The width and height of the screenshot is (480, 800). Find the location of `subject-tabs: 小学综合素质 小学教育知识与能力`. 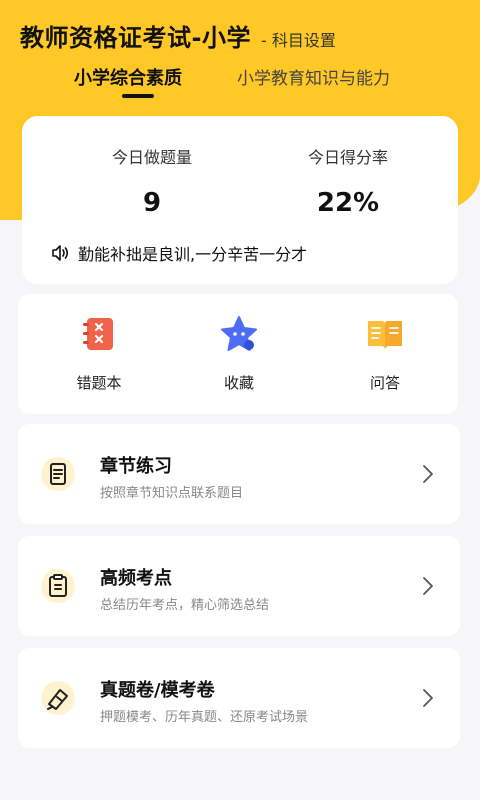

subject-tabs: 小学综合素质 小学教育知识与能力 is located at coordinates (240, 82).